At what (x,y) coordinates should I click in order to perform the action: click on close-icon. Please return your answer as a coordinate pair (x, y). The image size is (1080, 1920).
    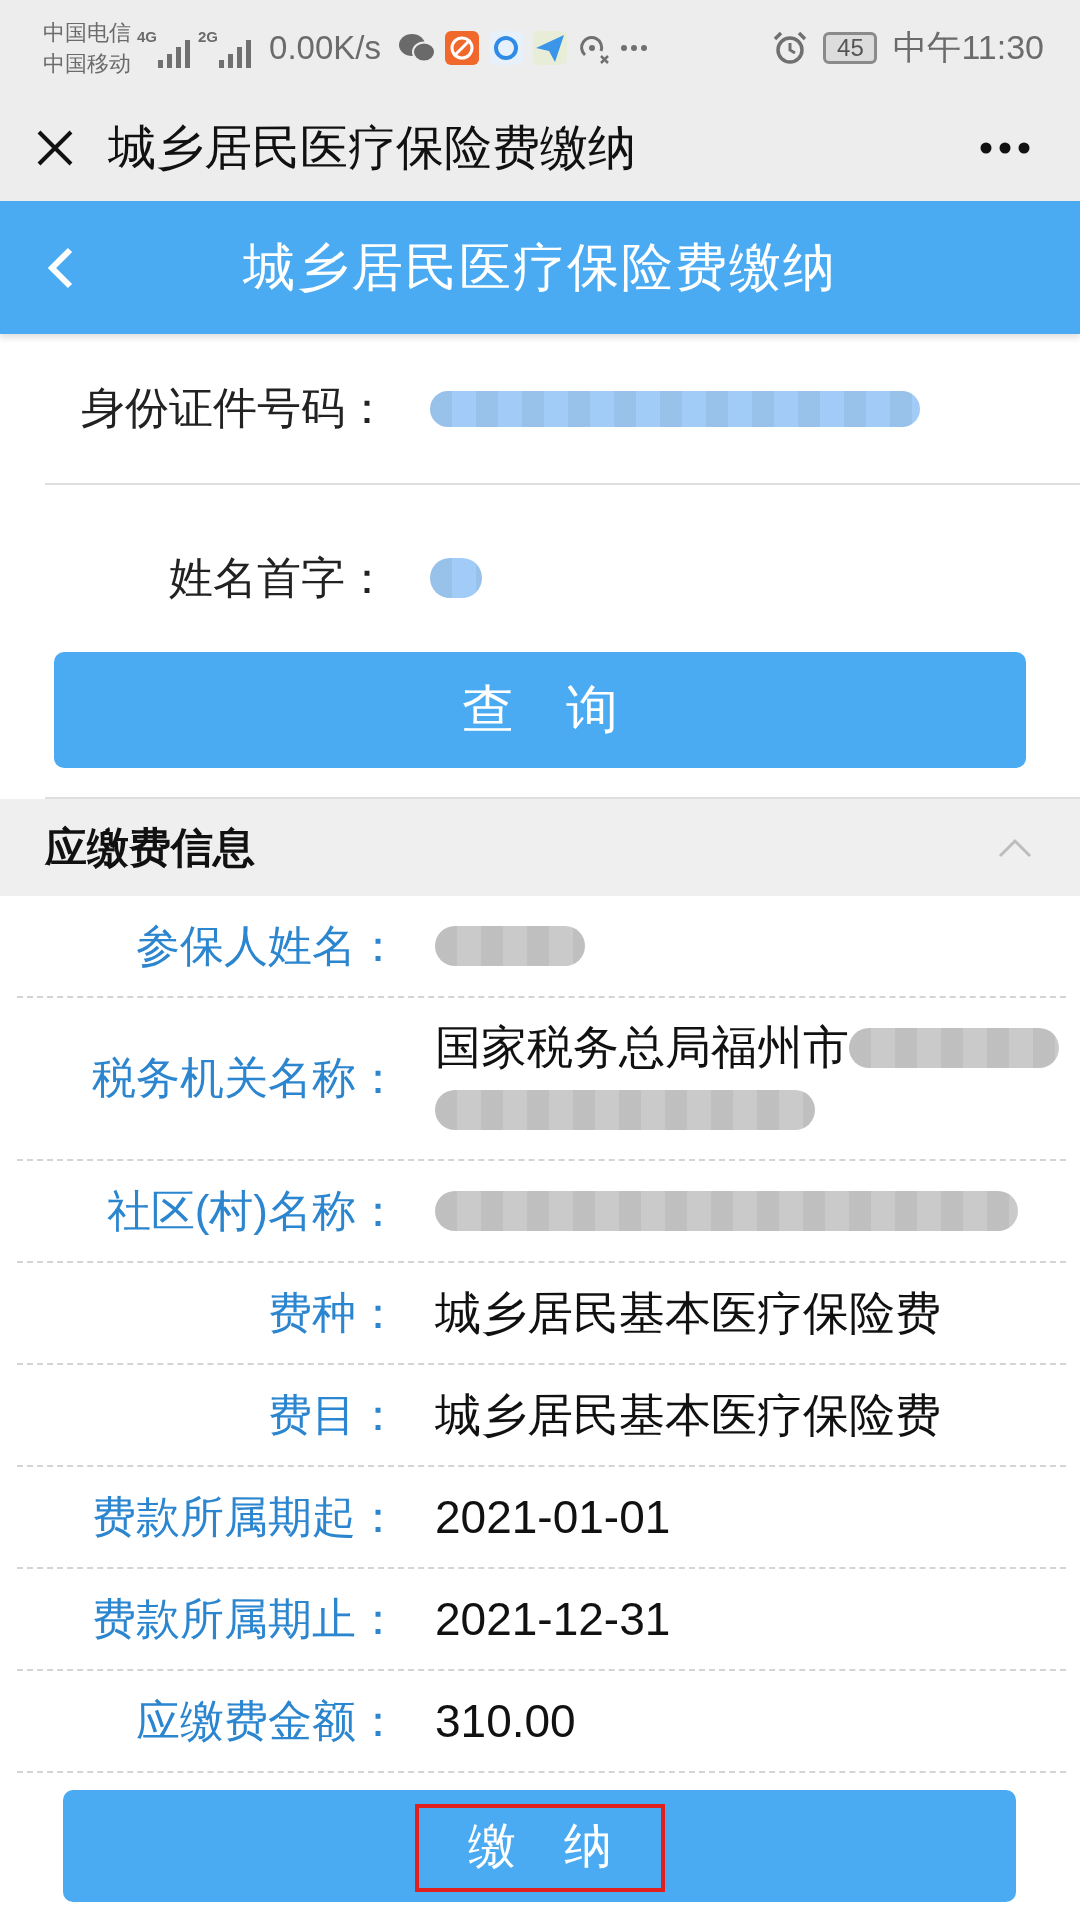
    Looking at the image, I should click on (55, 148).